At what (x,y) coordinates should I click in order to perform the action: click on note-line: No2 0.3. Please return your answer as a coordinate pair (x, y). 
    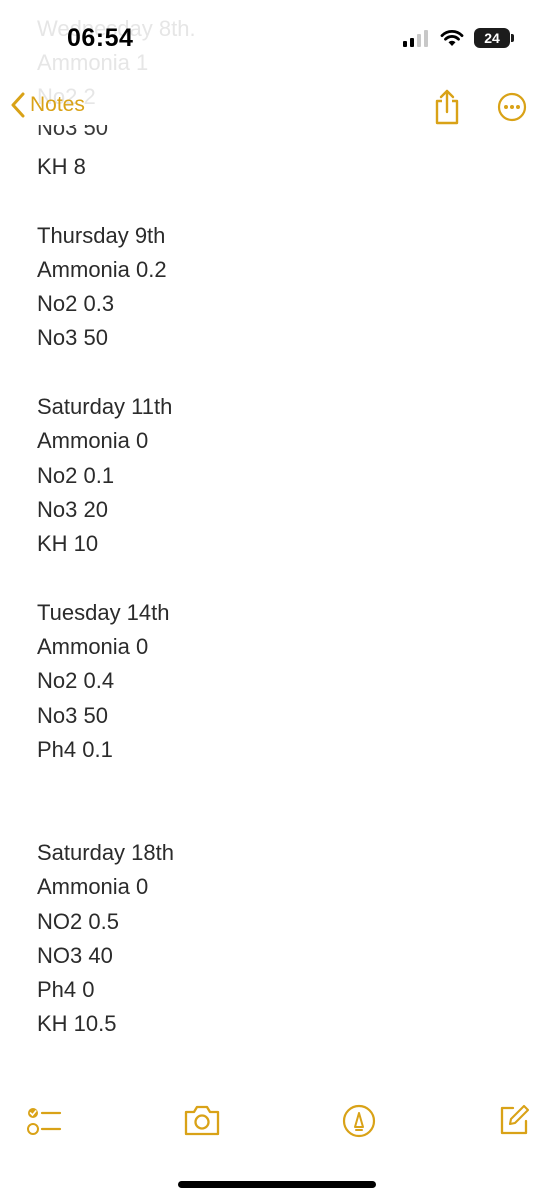
    Looking at the image, I should click on (76, 304).